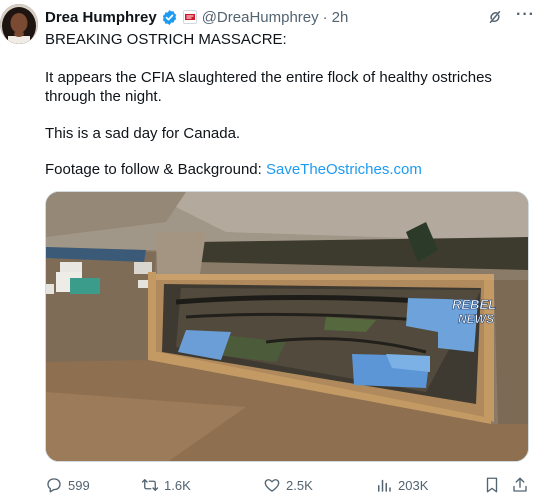  I want to click on post-time: 2h, so click(340, 17).